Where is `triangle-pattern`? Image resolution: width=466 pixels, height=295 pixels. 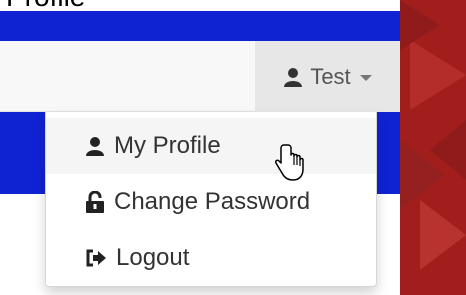 triangle-pattern is located at coordinates (433, 135).